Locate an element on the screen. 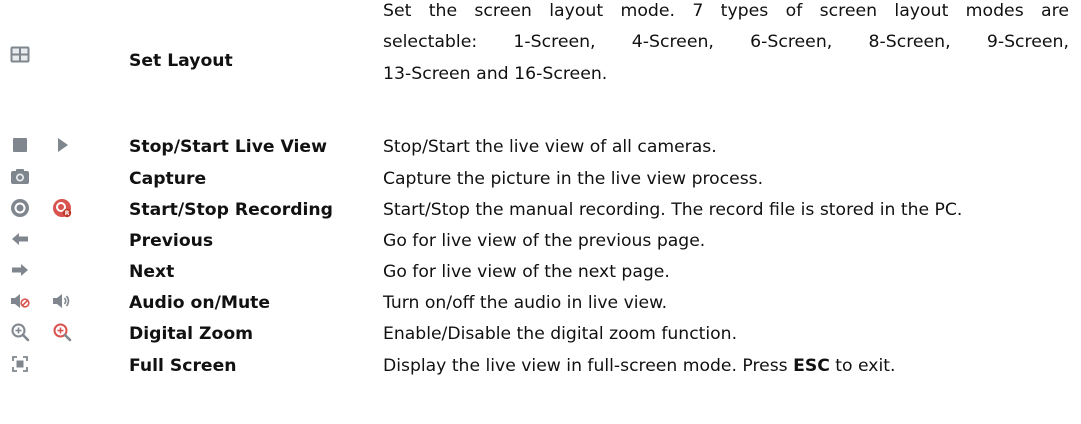 Image resolution: width=1081 pixels, height=424 pixels. zoom-in-active-icon is located at coordinates (62, 332).